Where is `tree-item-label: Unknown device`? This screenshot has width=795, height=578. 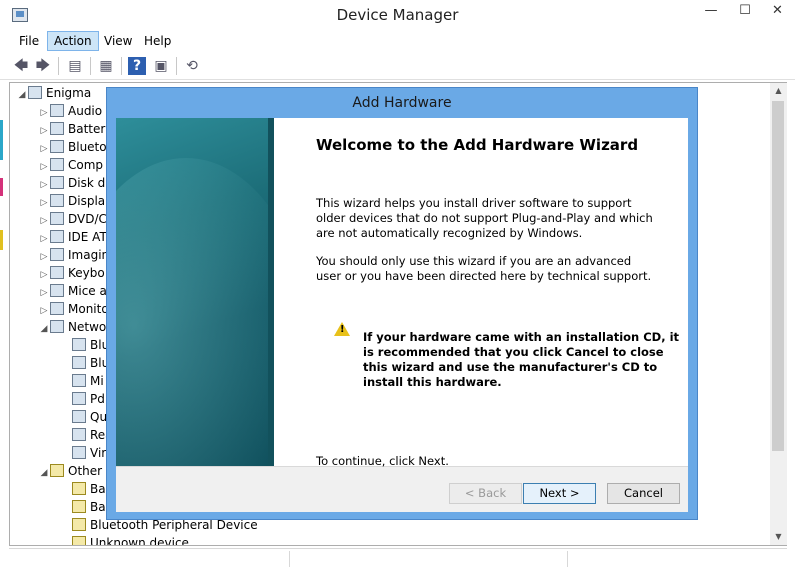
tree-item-label: Unknown device is located at coordinates (139, 541).